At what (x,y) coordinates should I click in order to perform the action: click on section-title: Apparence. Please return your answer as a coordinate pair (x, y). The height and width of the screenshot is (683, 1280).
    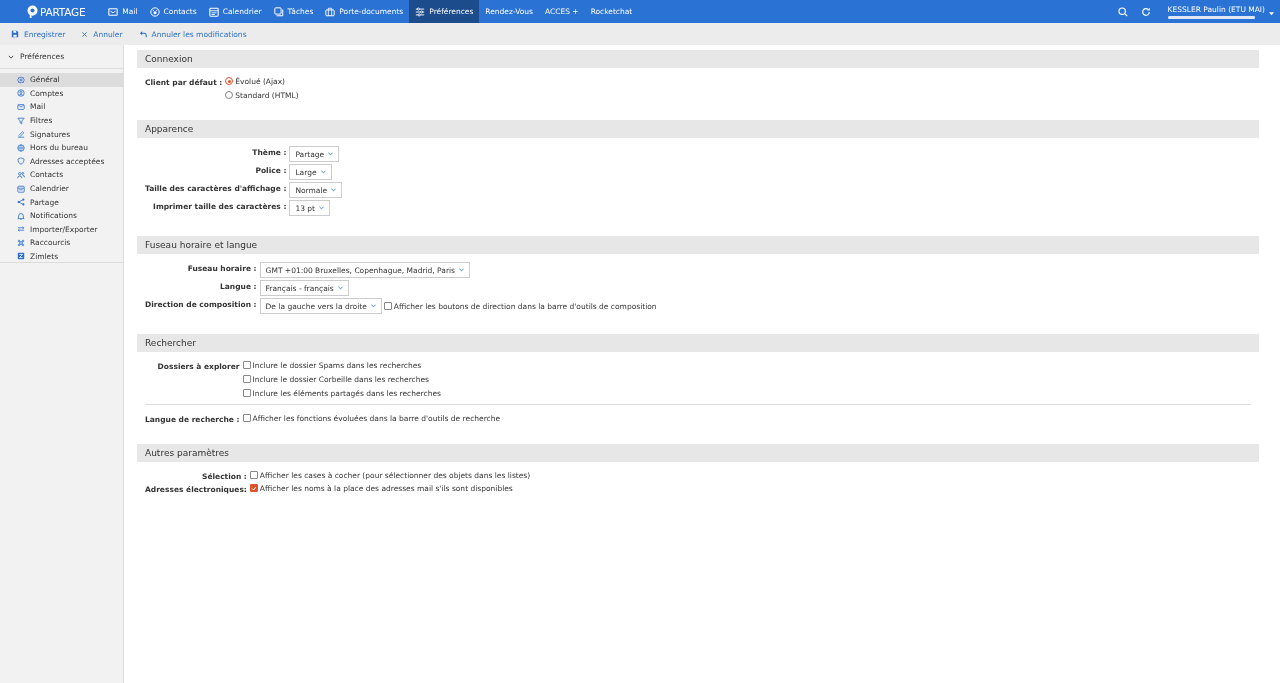
    Looking at the image, I should click on (169, 129).